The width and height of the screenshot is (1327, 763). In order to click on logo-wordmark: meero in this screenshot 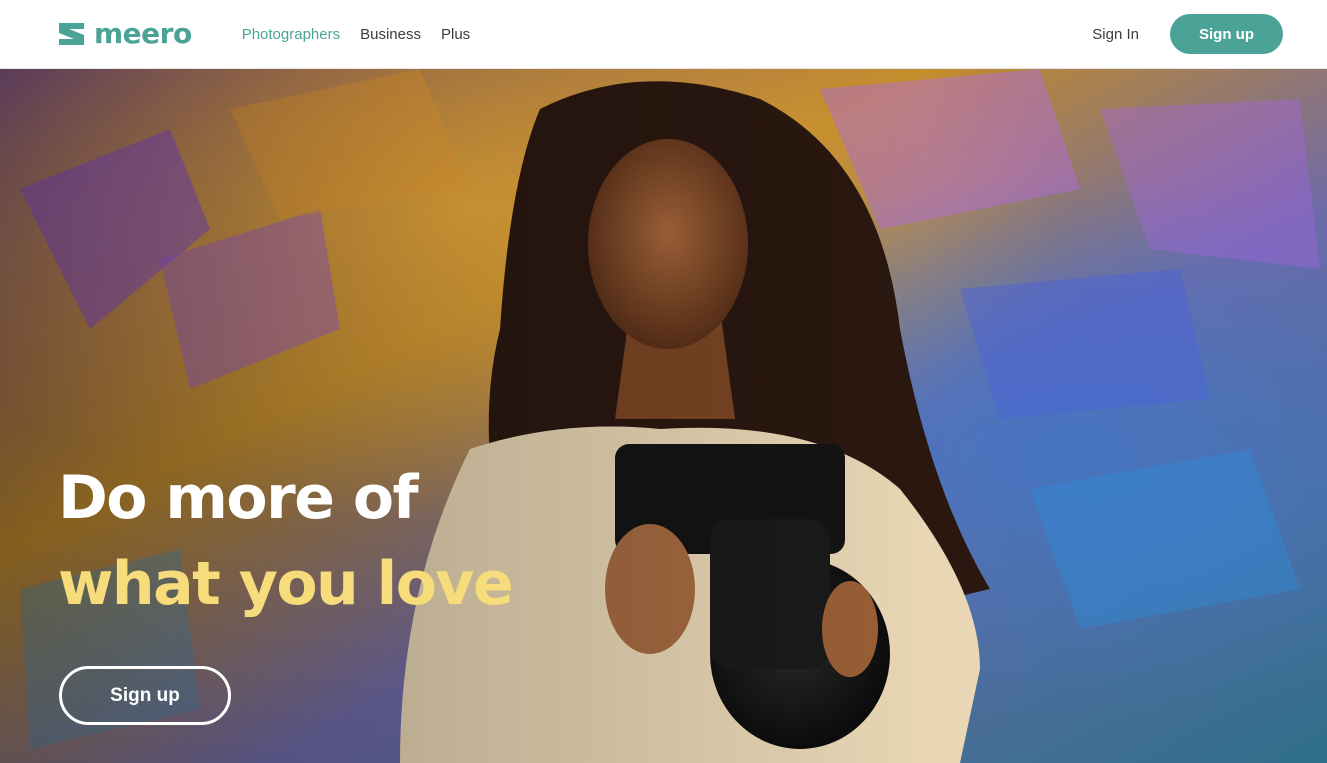, I will do `click(143, 33)`.